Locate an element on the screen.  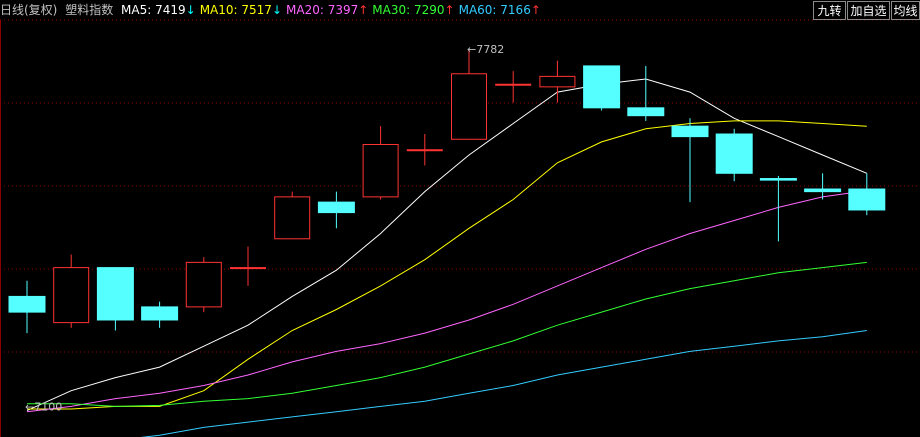
ma-legend-item: MA20: 7397 is located at coordinates (322, 10).